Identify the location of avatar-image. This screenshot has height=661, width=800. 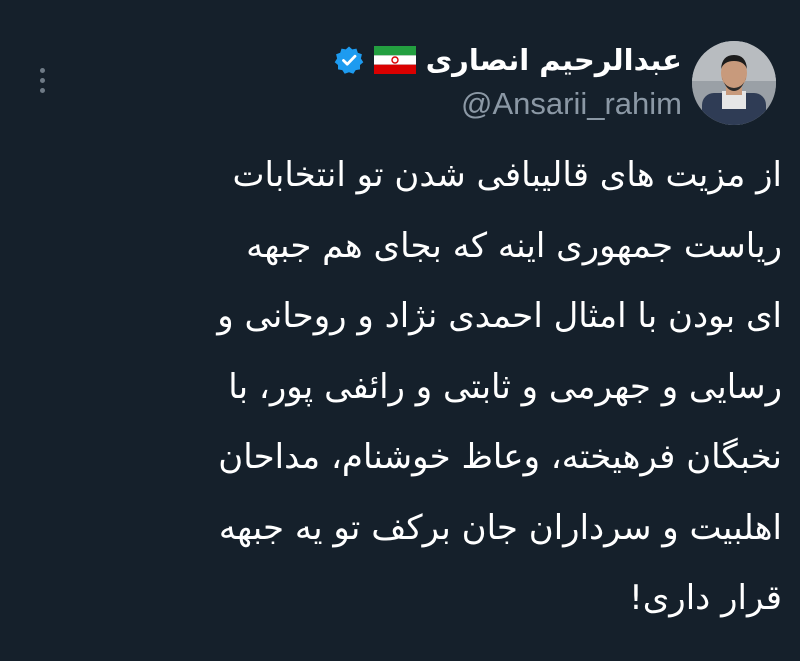
(734, 83).